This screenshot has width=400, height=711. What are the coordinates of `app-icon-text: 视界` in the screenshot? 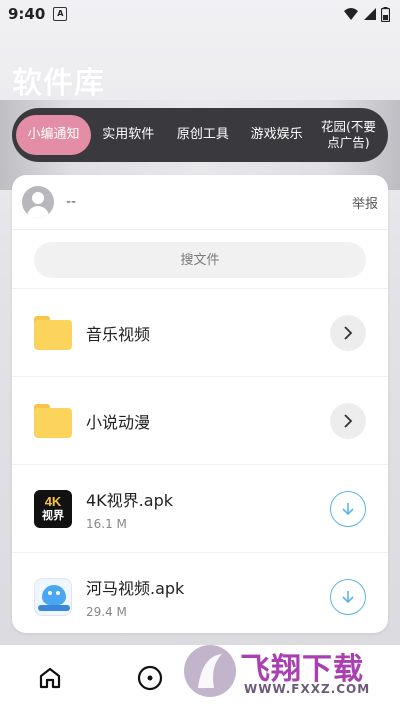 It's located at (53, 515).